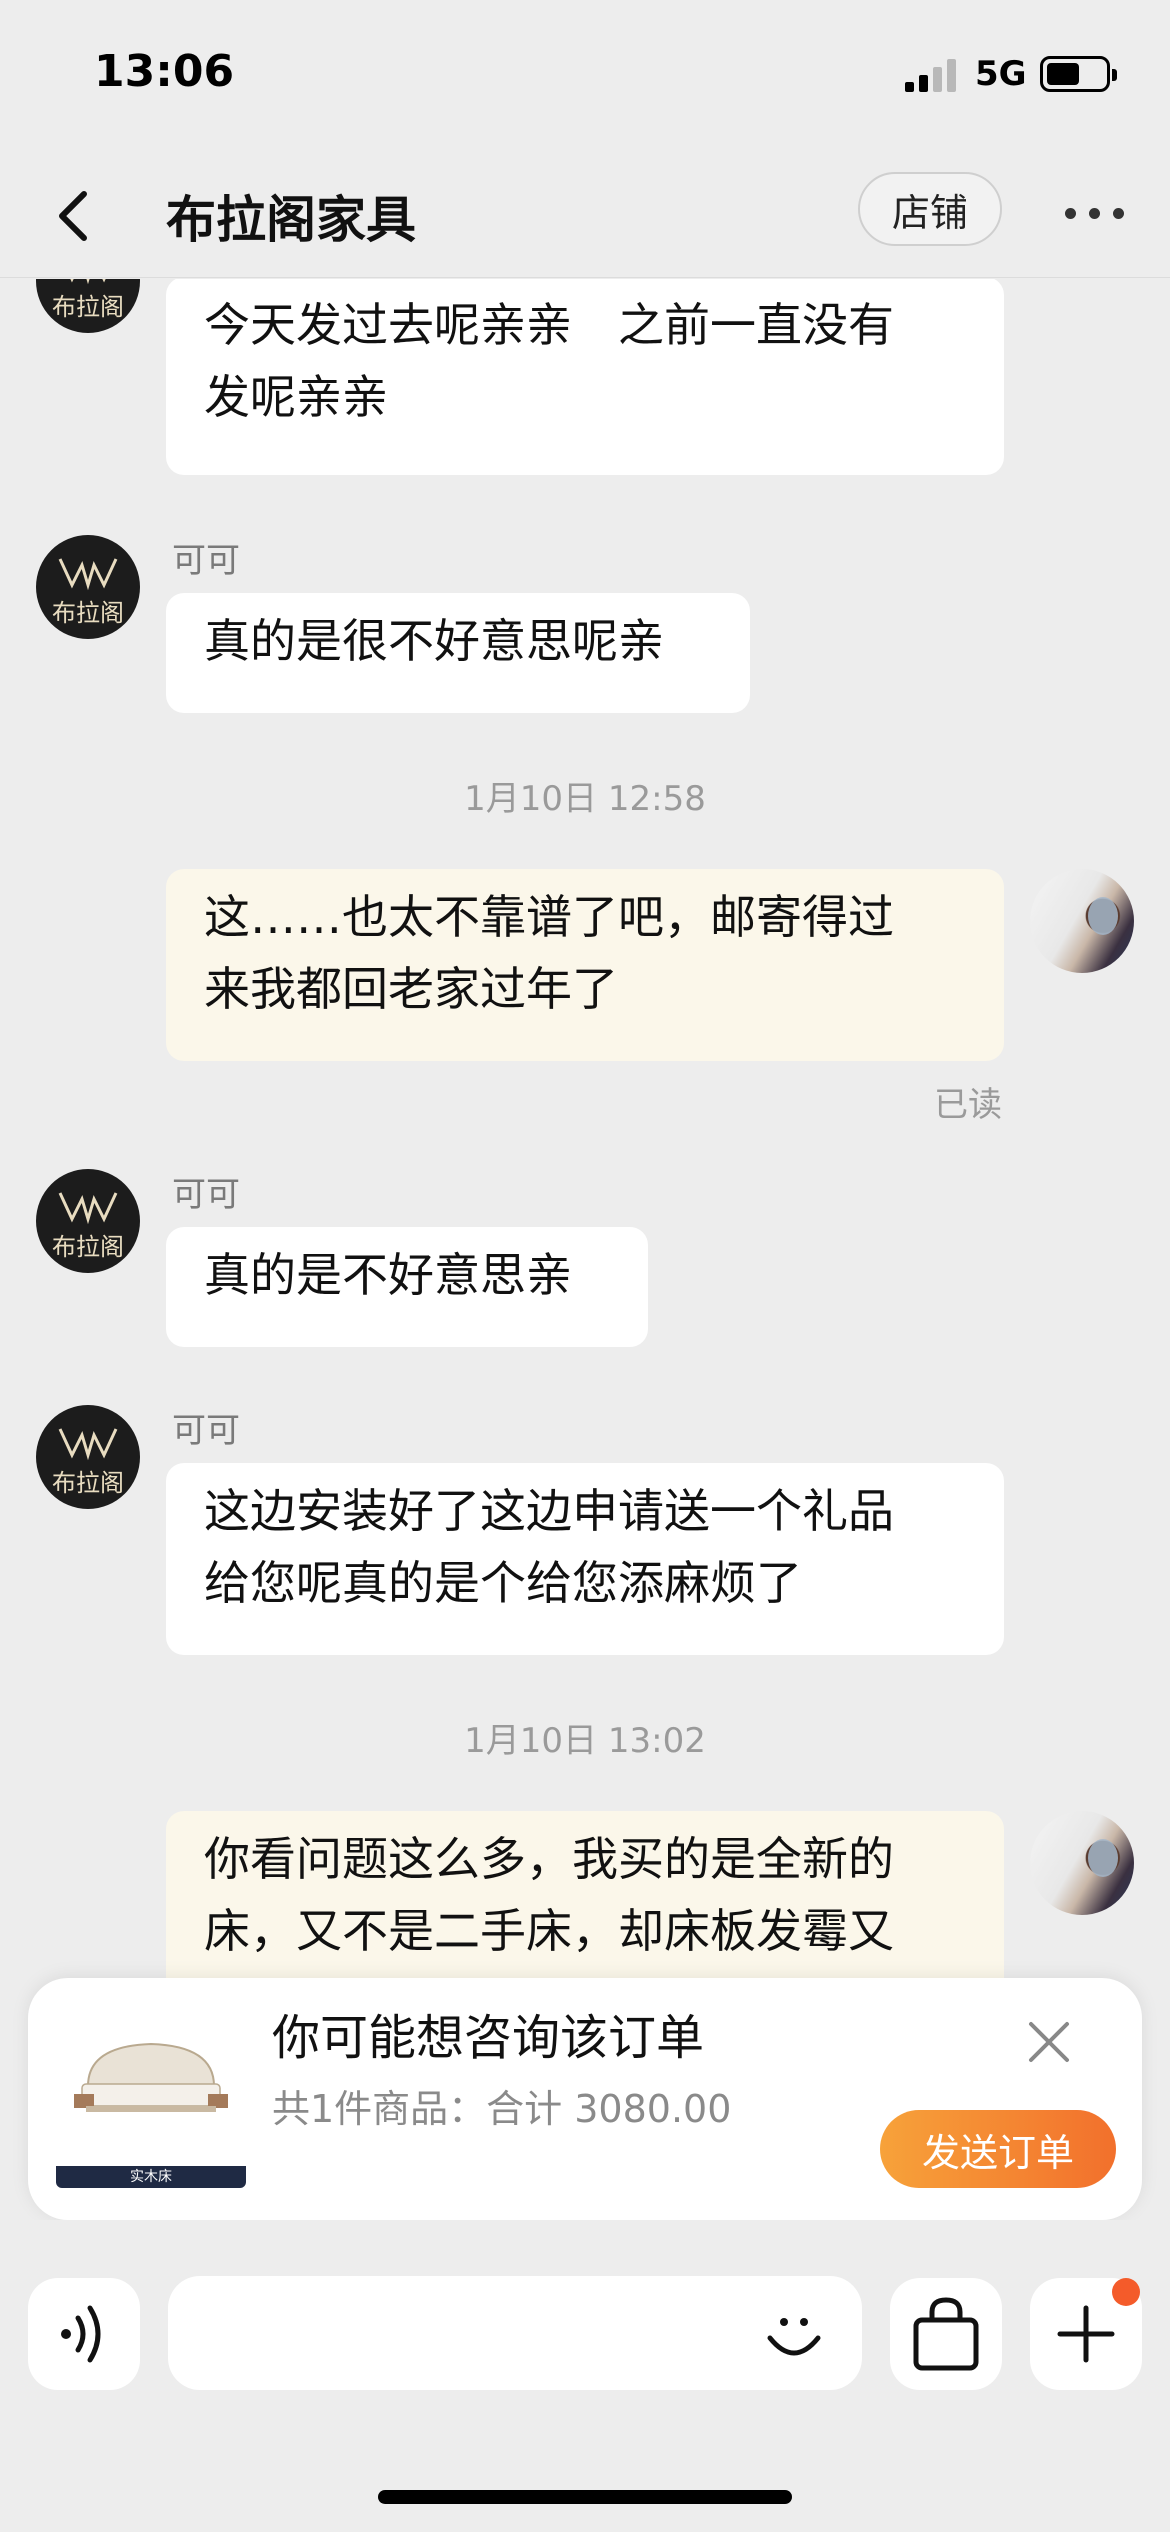  What do you see at coordinates (164, 71) in the screenshot?
I see `status-time: 13:06` at bounding box center [164, 71].